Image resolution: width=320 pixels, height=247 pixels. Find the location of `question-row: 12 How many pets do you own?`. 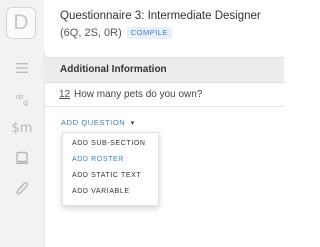

question-row: 12 How many pets do you own? is located at coordinates (164, 95).